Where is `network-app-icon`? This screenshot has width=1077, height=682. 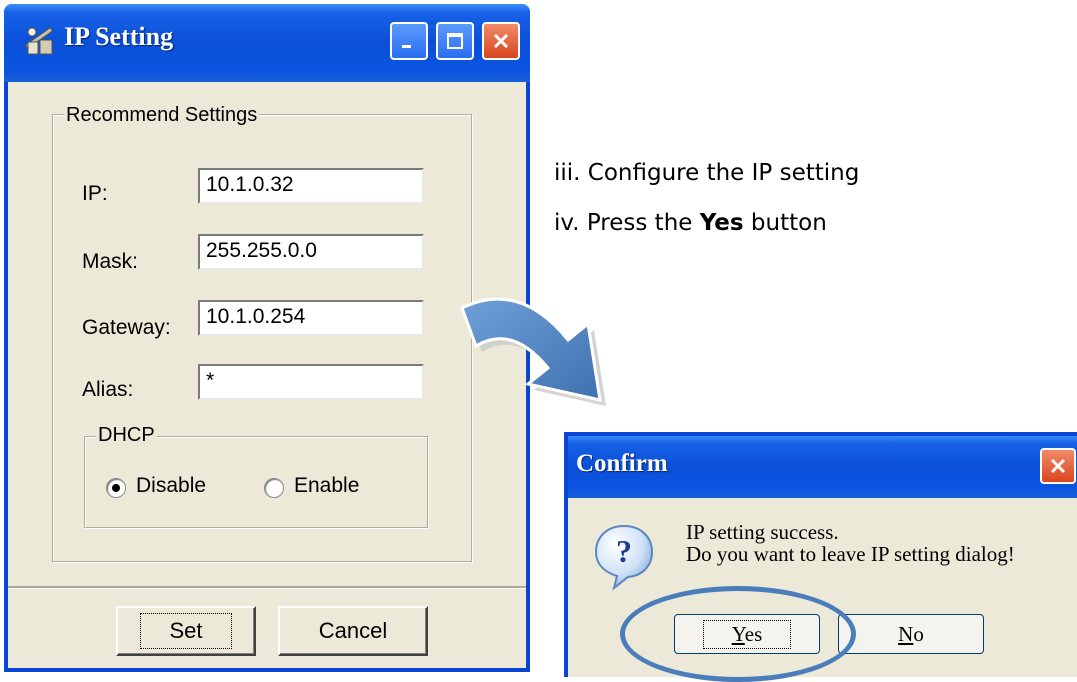
network-app-icon is located at coordinates (39, 41).